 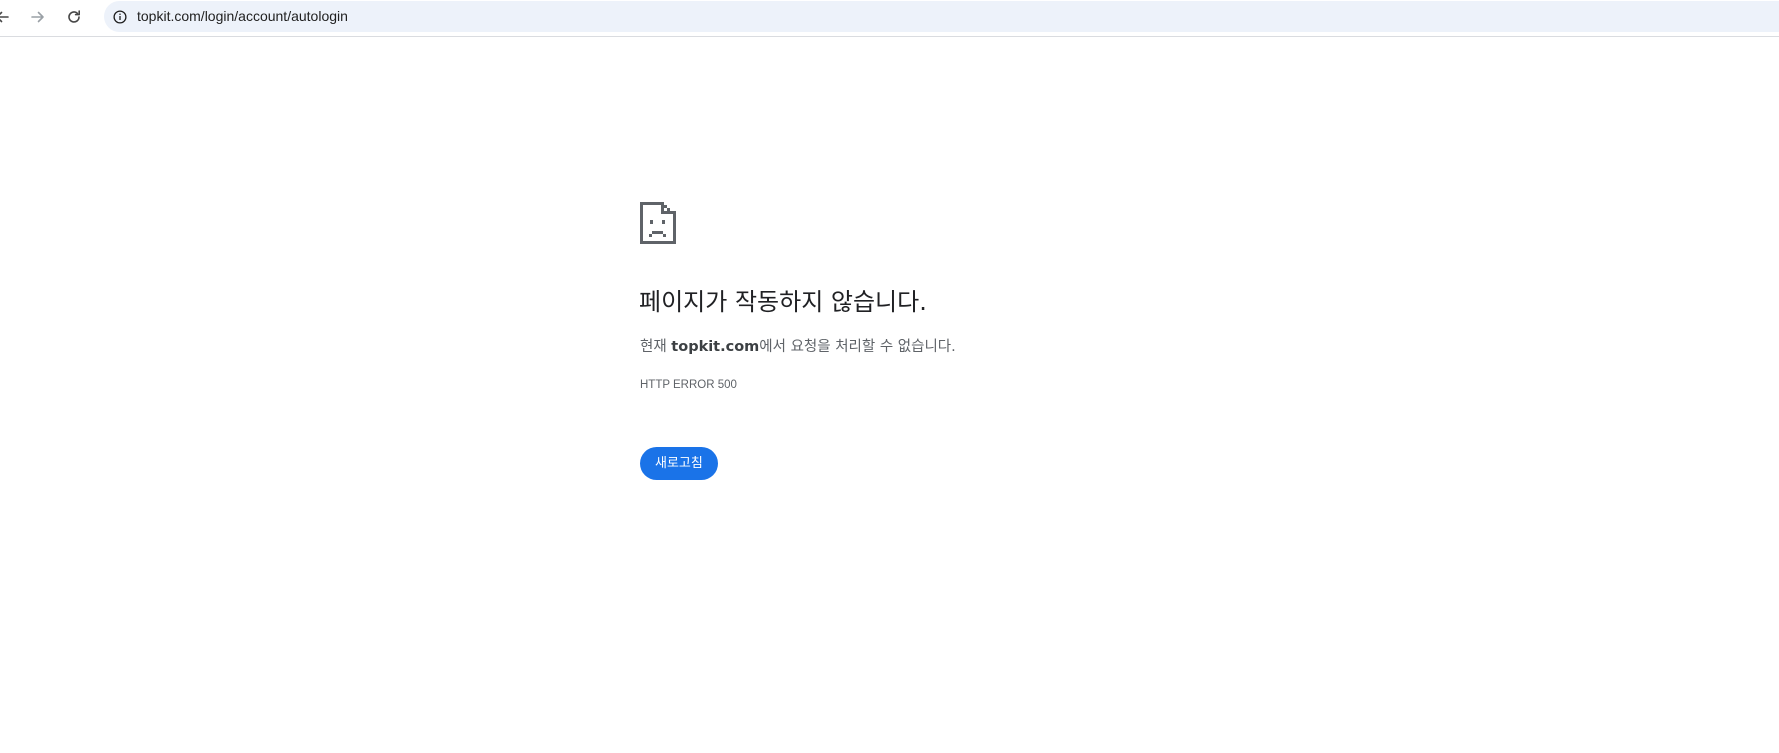 What do you see at coordinates (783, 302) in the screenshot?
I see `error-heading: 페이지가 작동하지 않습니다.` at bounding box center [783, 302].